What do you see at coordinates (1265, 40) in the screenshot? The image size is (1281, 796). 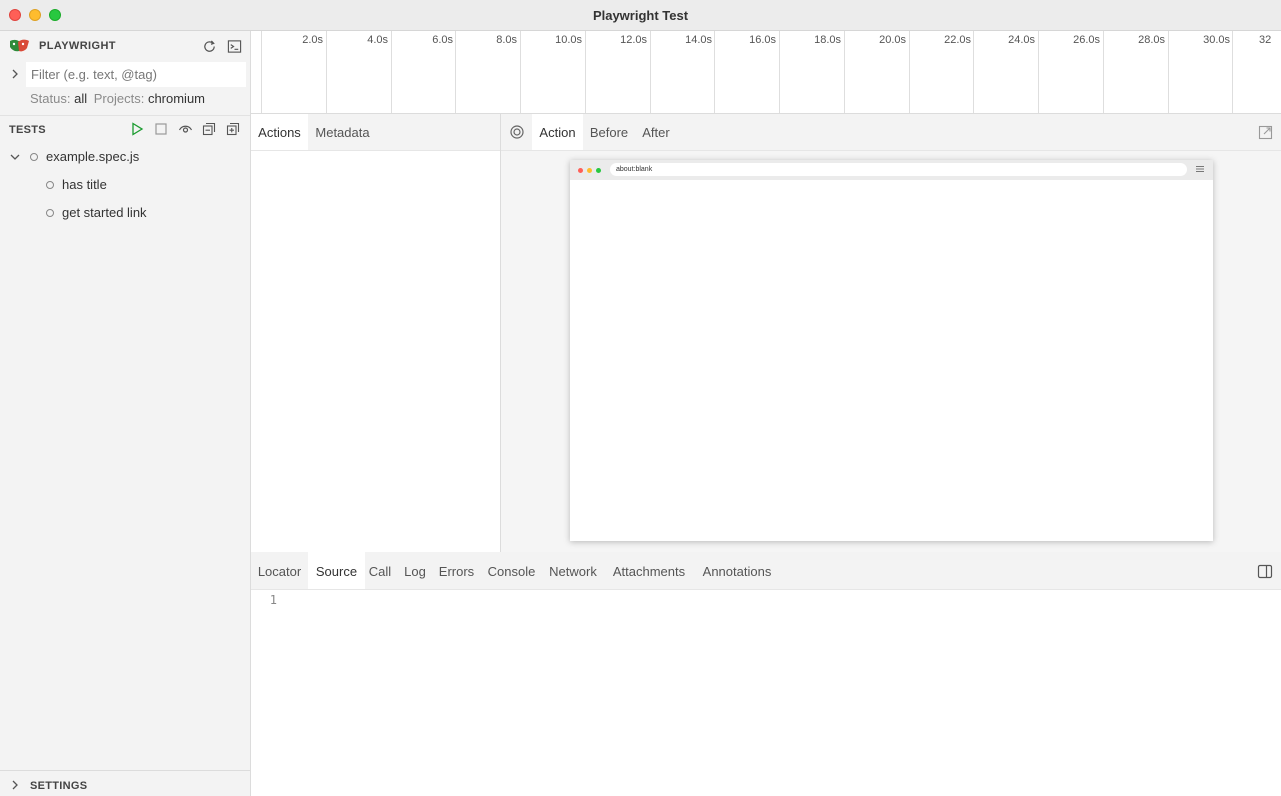 I see `timeline-tick-label: 32` at bounding box center [1265, 40].